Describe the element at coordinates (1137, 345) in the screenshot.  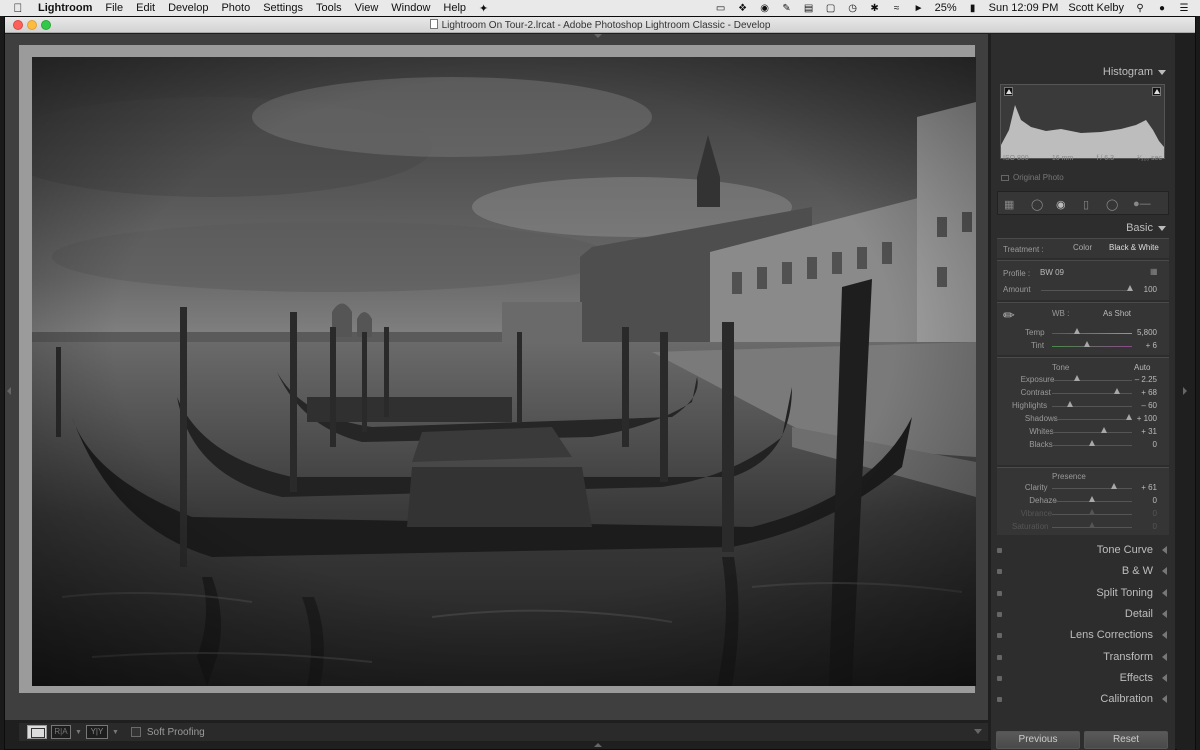
I see `tint-value: + 6` at that location.